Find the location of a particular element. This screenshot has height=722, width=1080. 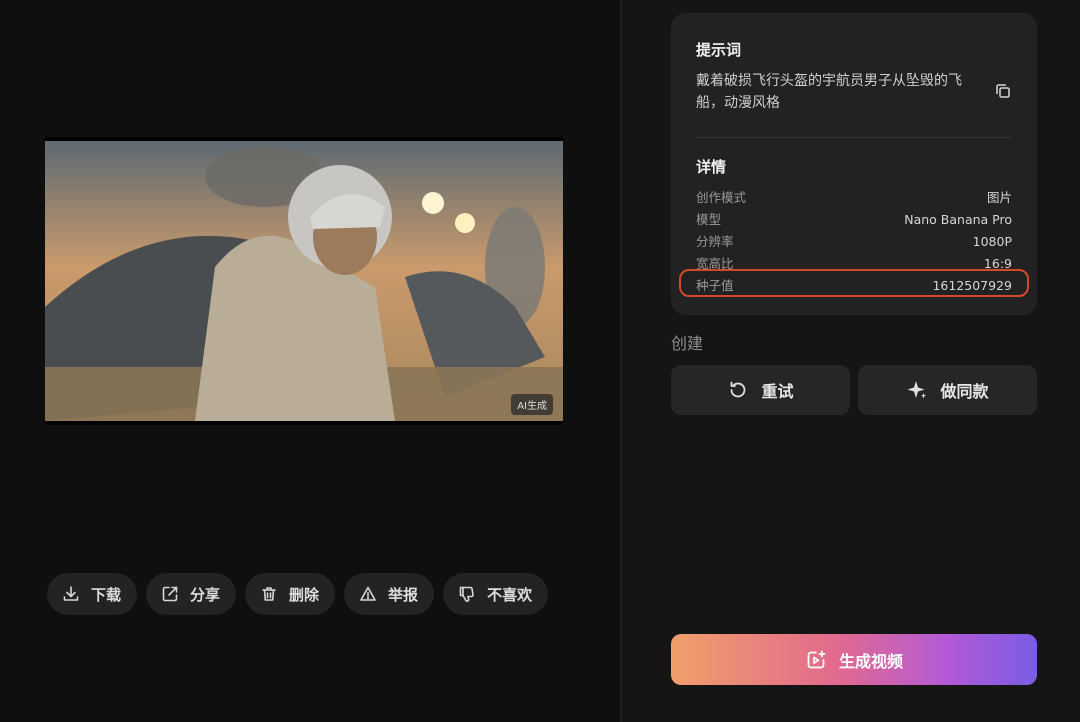

detail-row-model: 模型 Nano Banana Pro is located at coordinates (854, 220).